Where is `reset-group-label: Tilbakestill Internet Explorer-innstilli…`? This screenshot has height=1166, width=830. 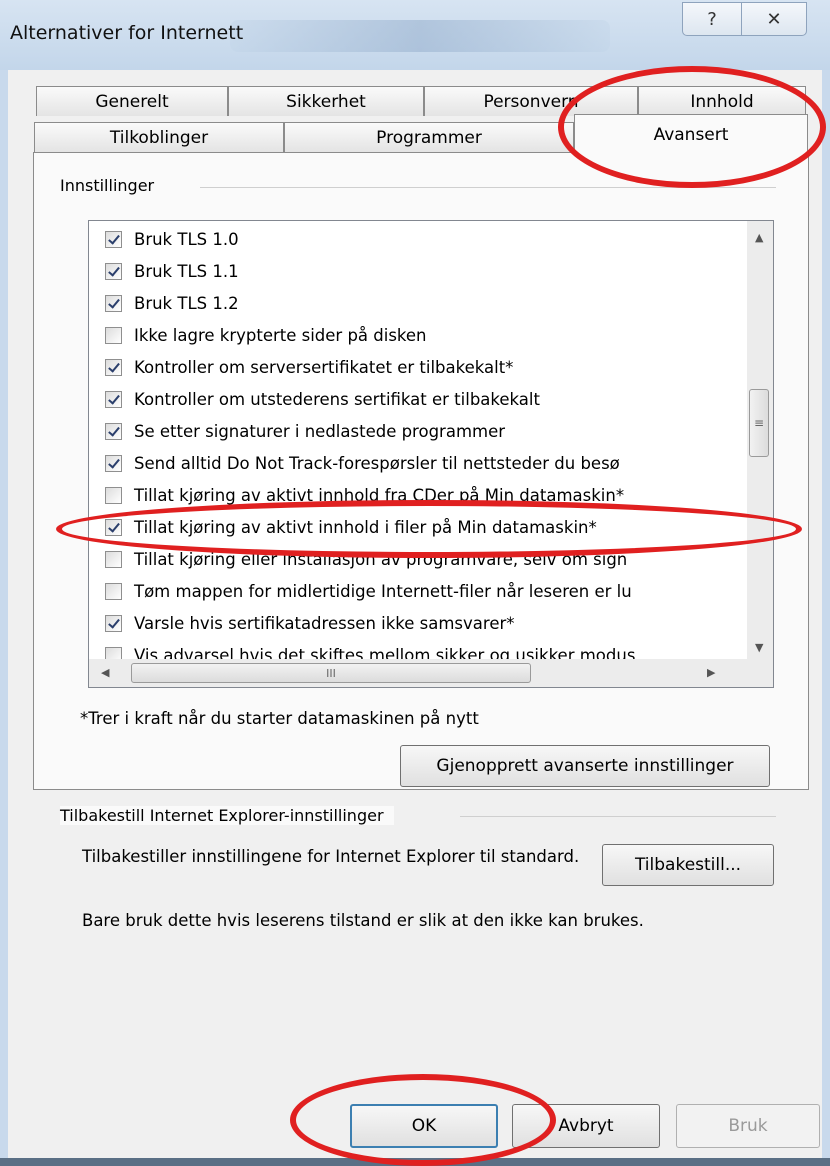 reset-group-label: Tilbakestill Internet Explorer-innstilli… is located at coordinates (227, 815).